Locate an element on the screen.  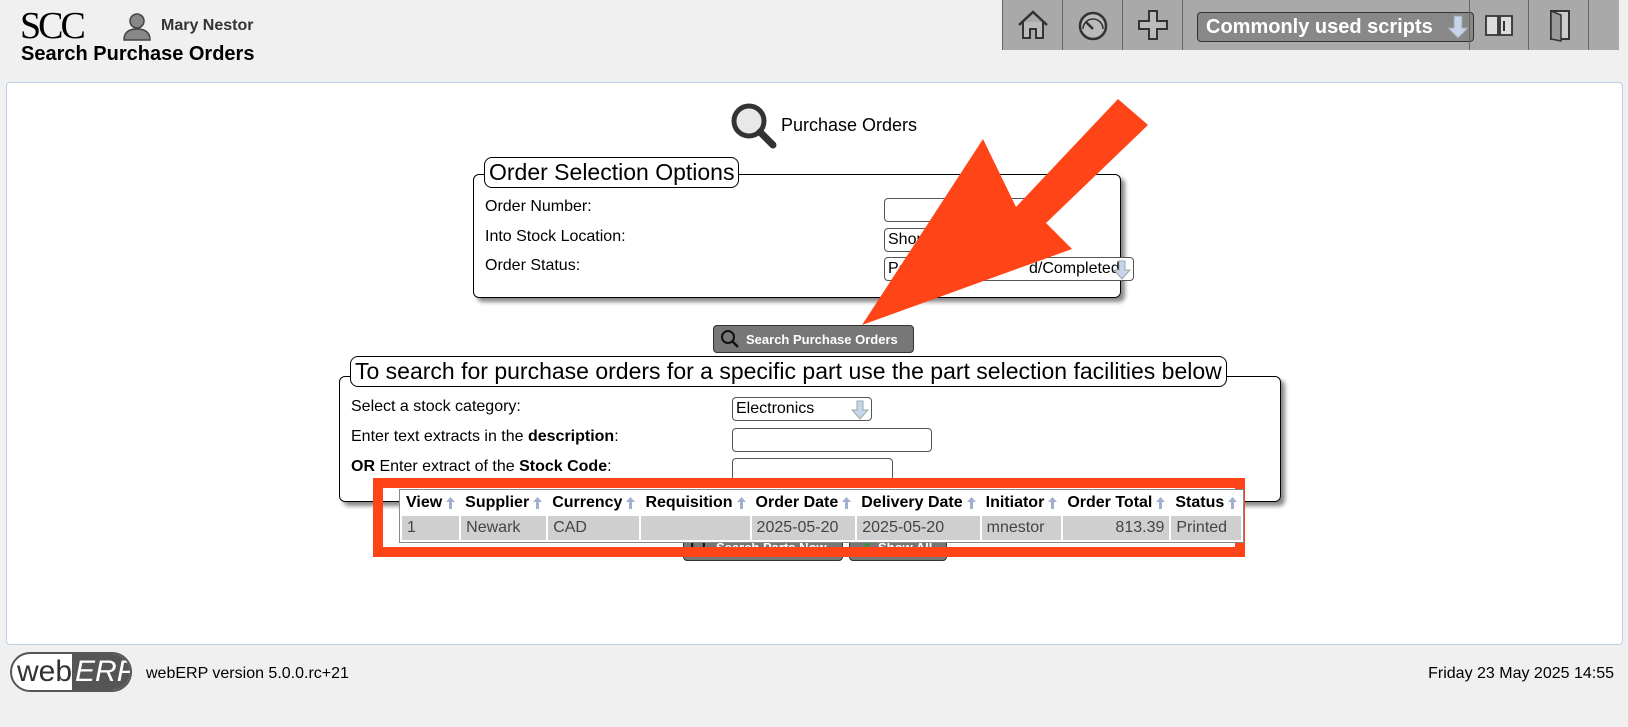
logout-button is located at coordinates (1559, 25).